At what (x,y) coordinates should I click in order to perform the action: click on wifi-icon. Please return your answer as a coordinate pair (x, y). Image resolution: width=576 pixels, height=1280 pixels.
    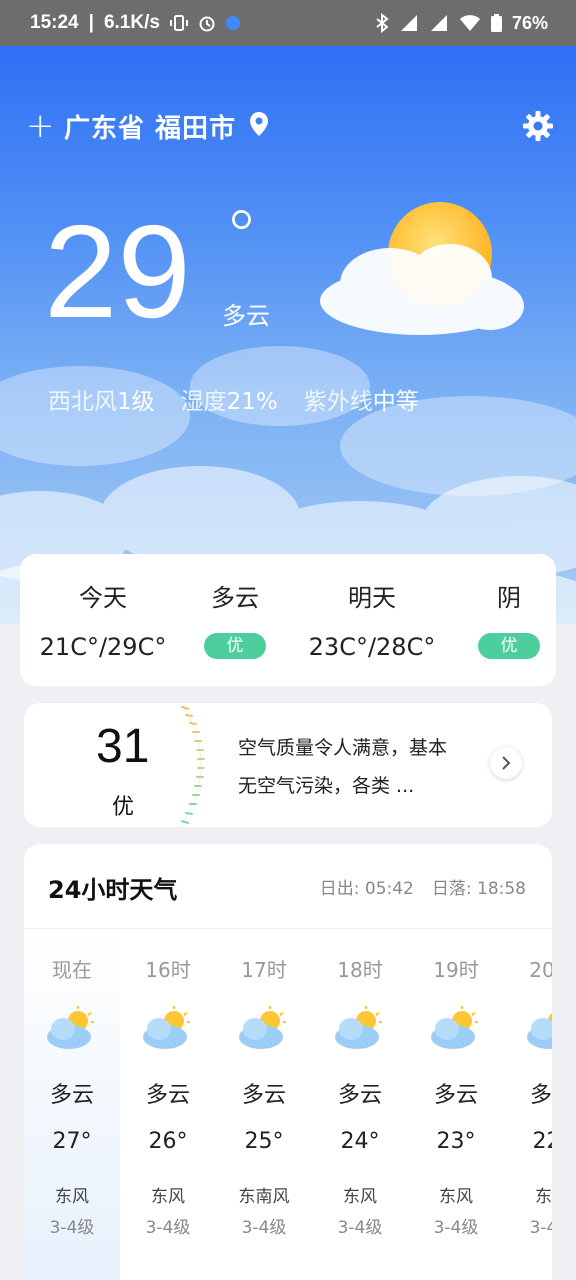
    Looking at the image, I should click on (470, 23).